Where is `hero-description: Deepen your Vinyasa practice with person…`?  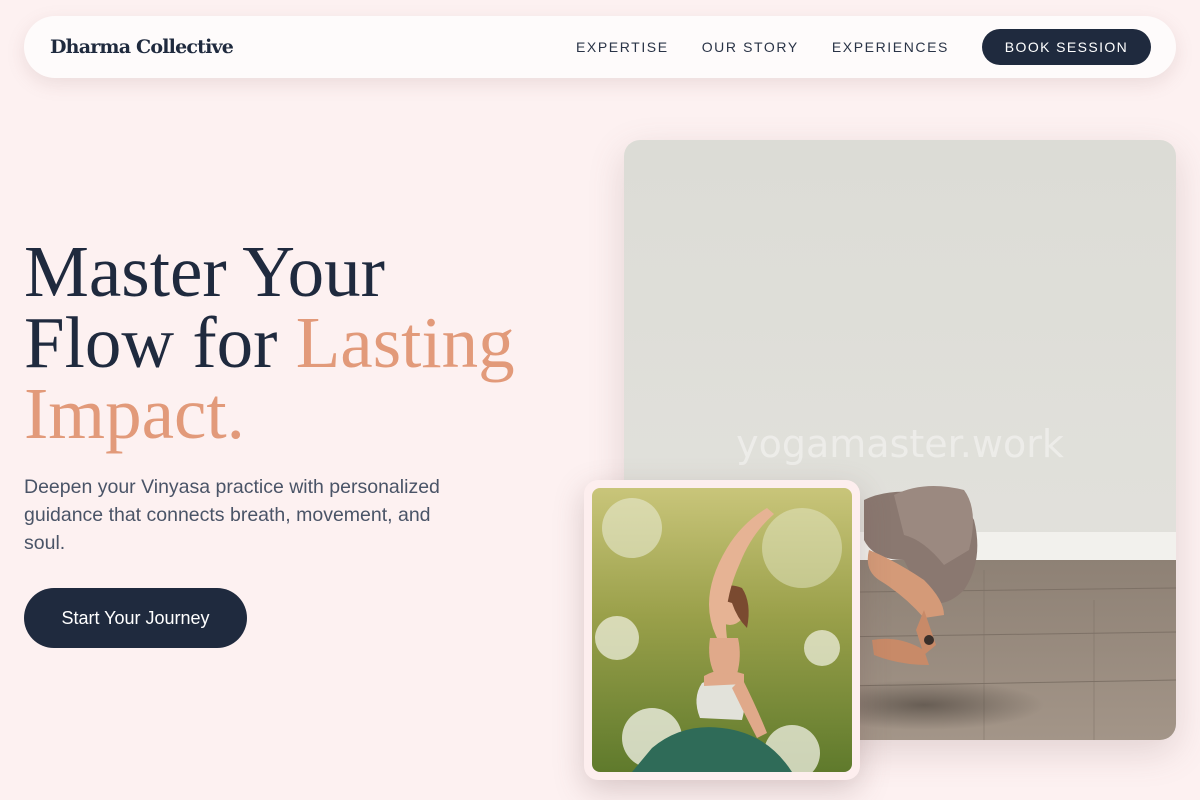
hero-description: Deepen your Vinyasa practice with person… is located at coordinates (232, 515).